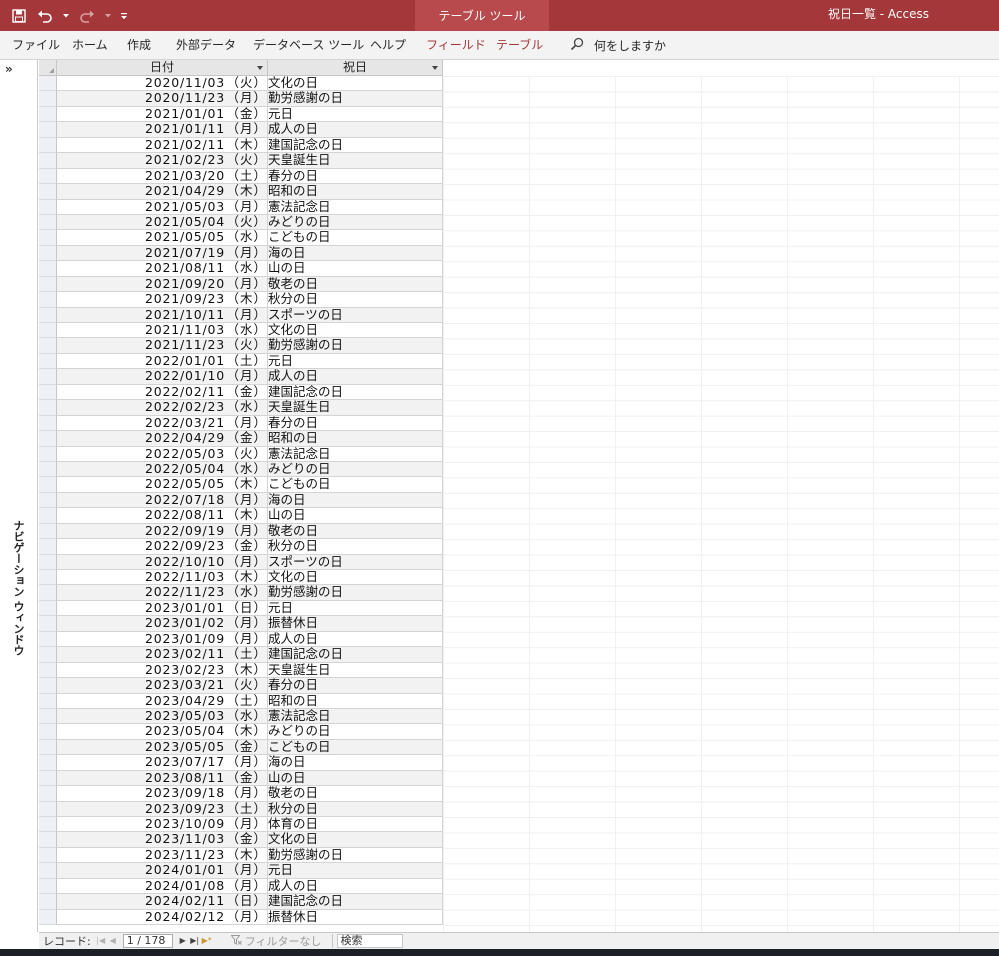 Image resolution: width=999 pixels, height=956 pixels. What do you see at coordinates (206, 45) in the screenshot?
I see `tab-external-data: 外部データ` at bounding box center [206, 45].